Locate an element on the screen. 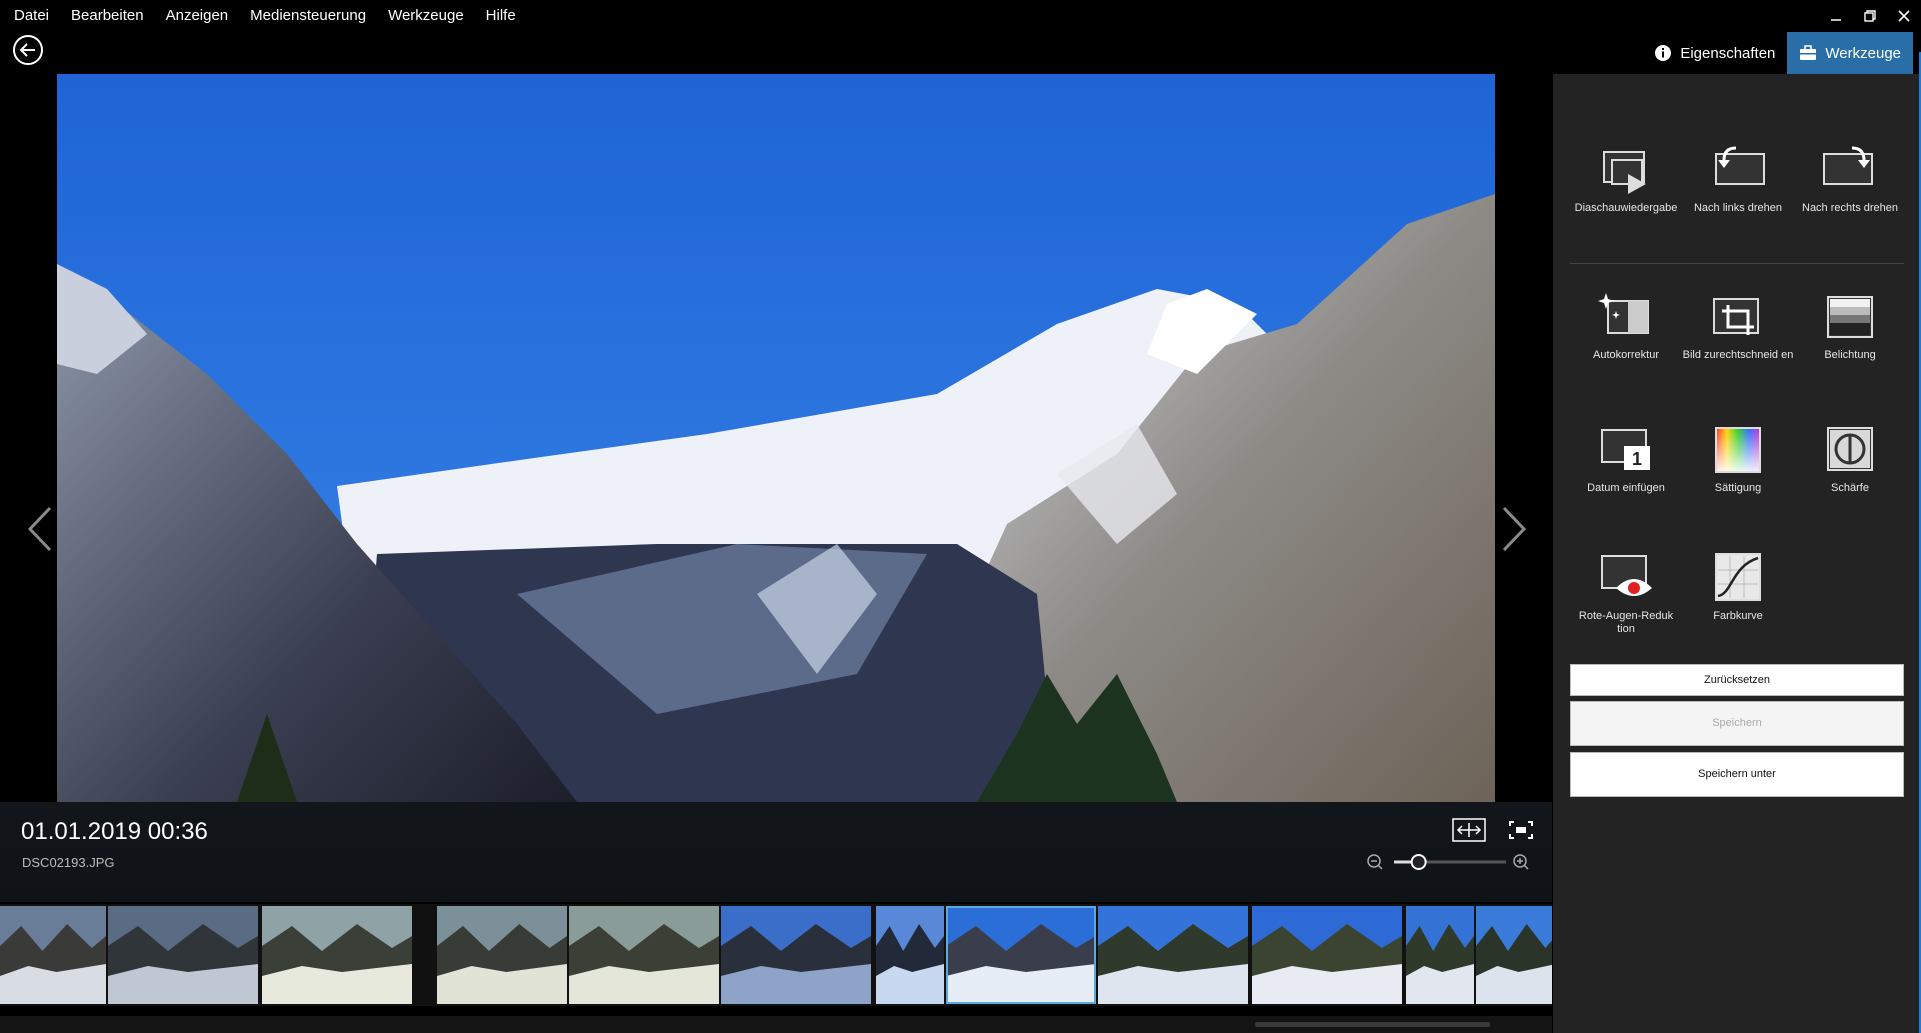 The height and width of the screenshot is (1033, 1921). saturation-button: Sättigung is located at coordinates (1738, 457).